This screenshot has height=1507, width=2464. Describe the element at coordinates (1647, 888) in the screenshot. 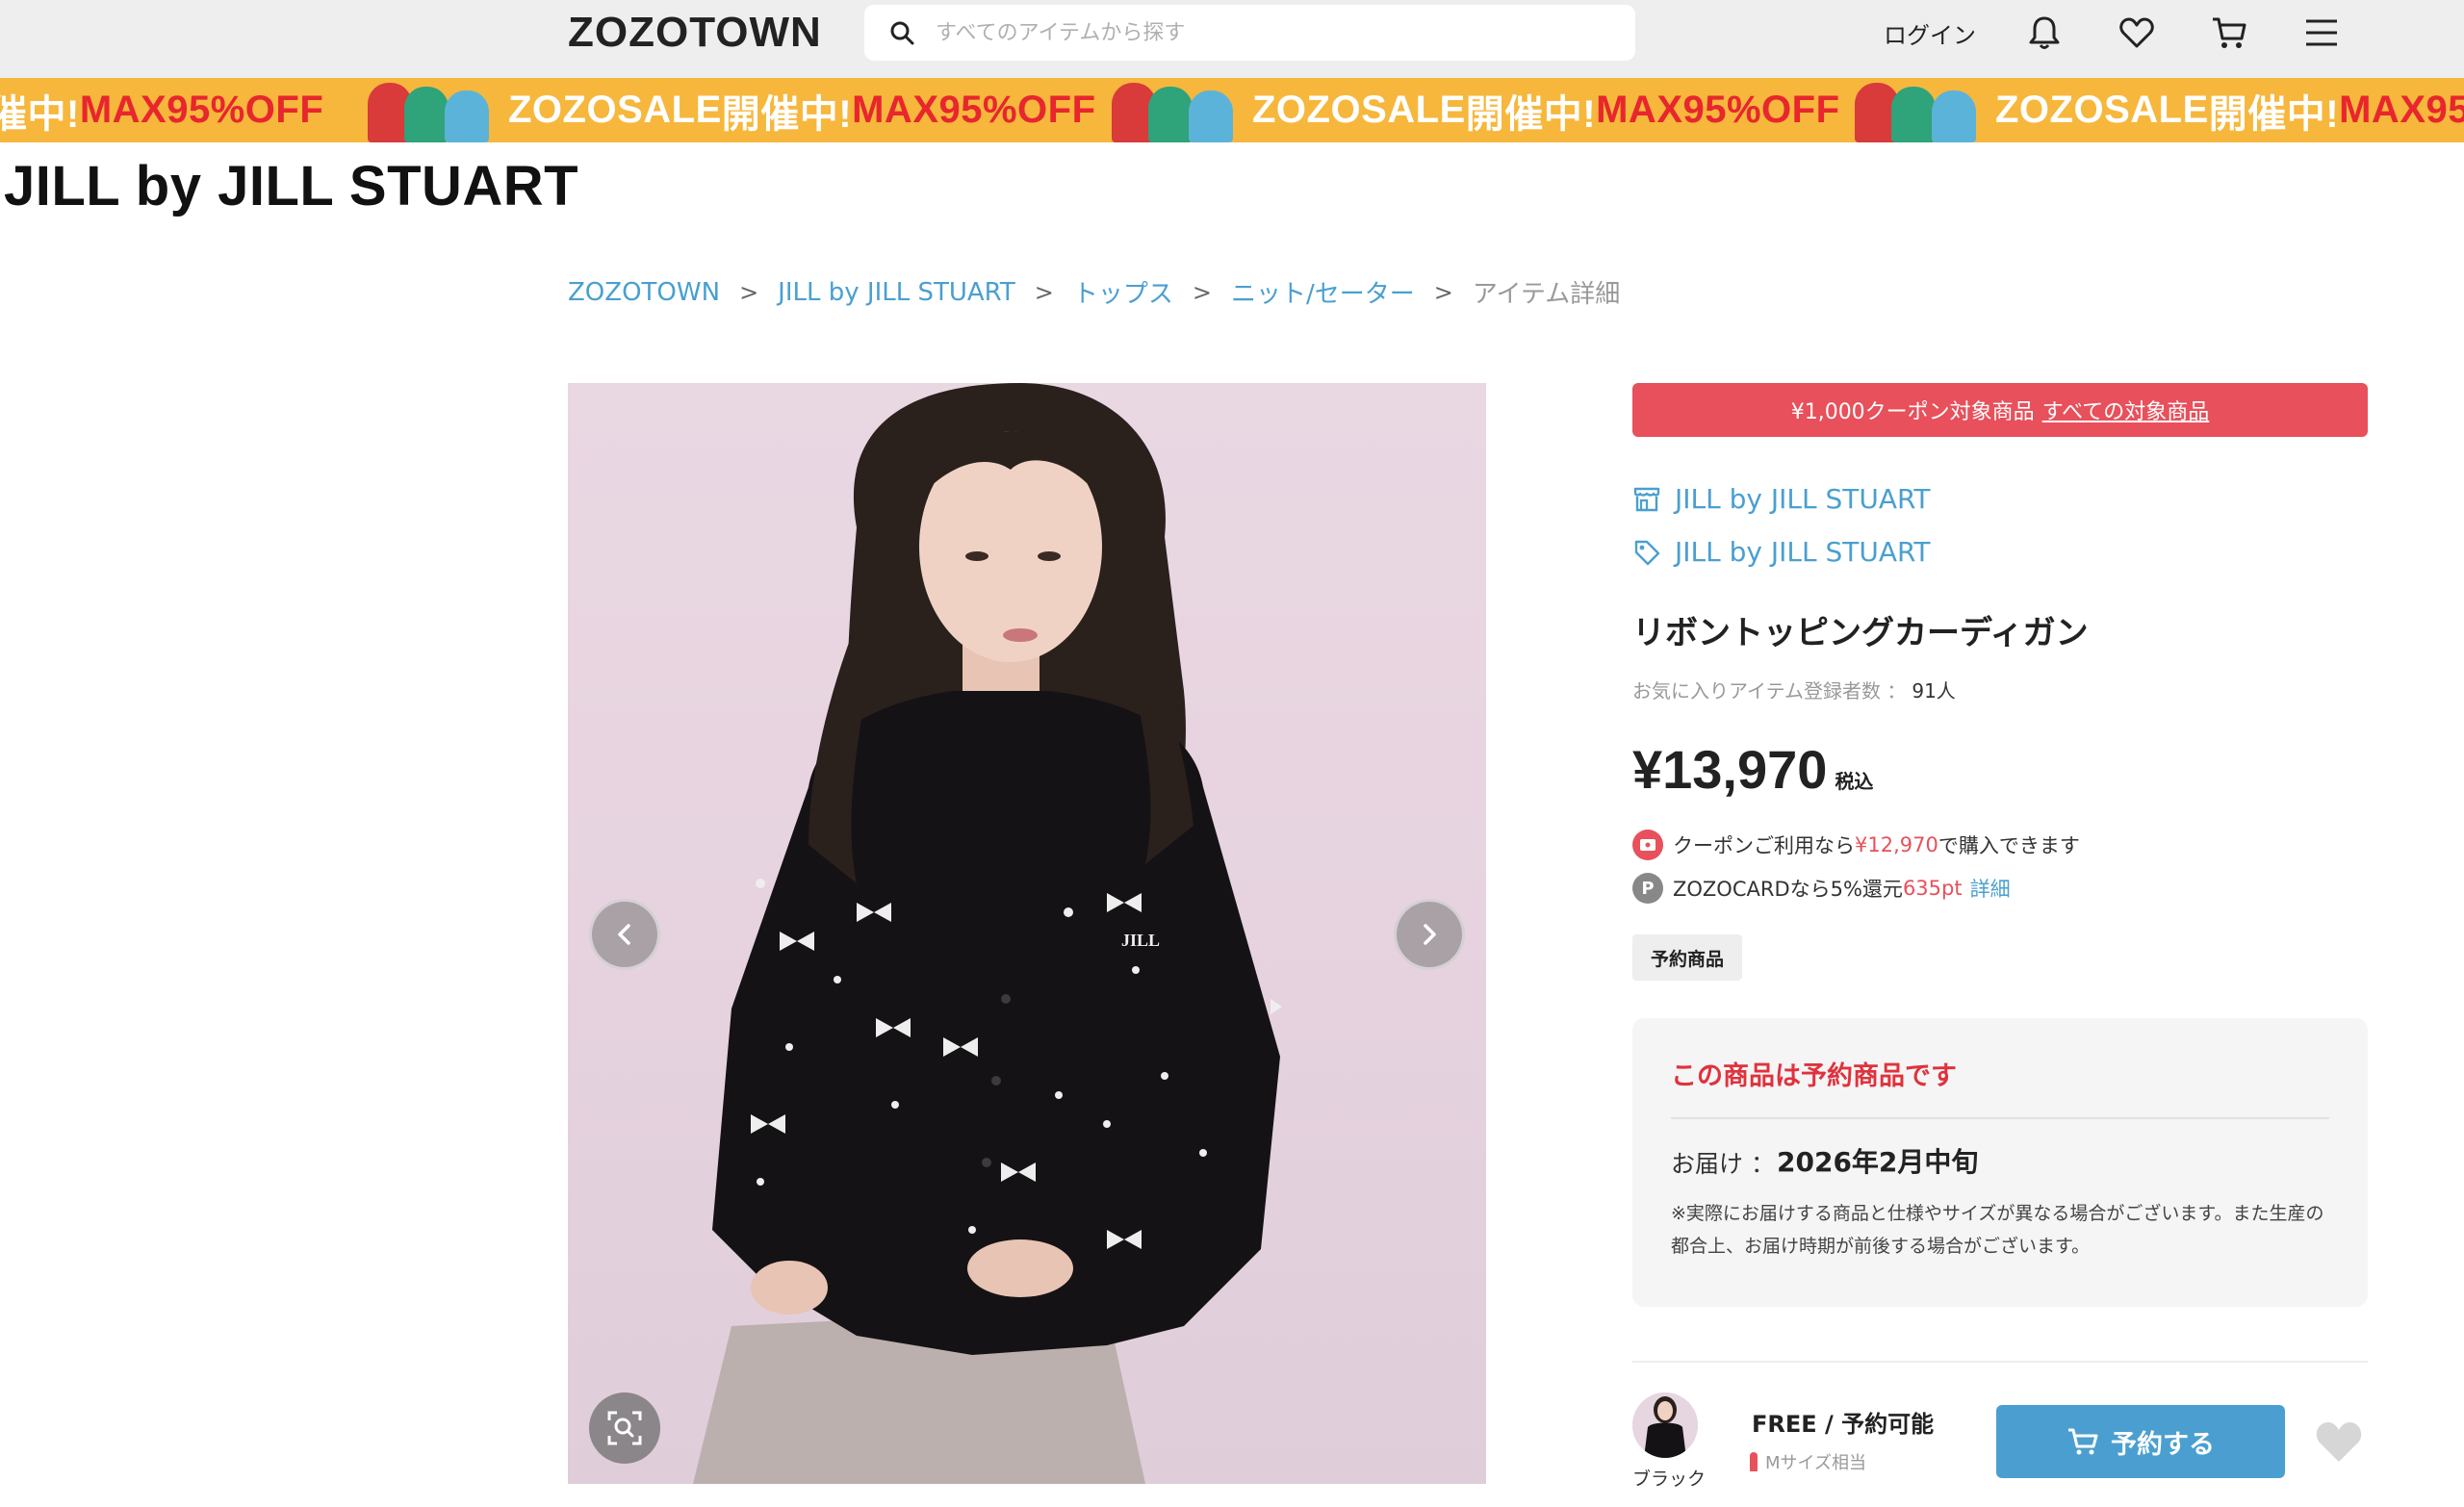

I see `points-icon: P` at that location.